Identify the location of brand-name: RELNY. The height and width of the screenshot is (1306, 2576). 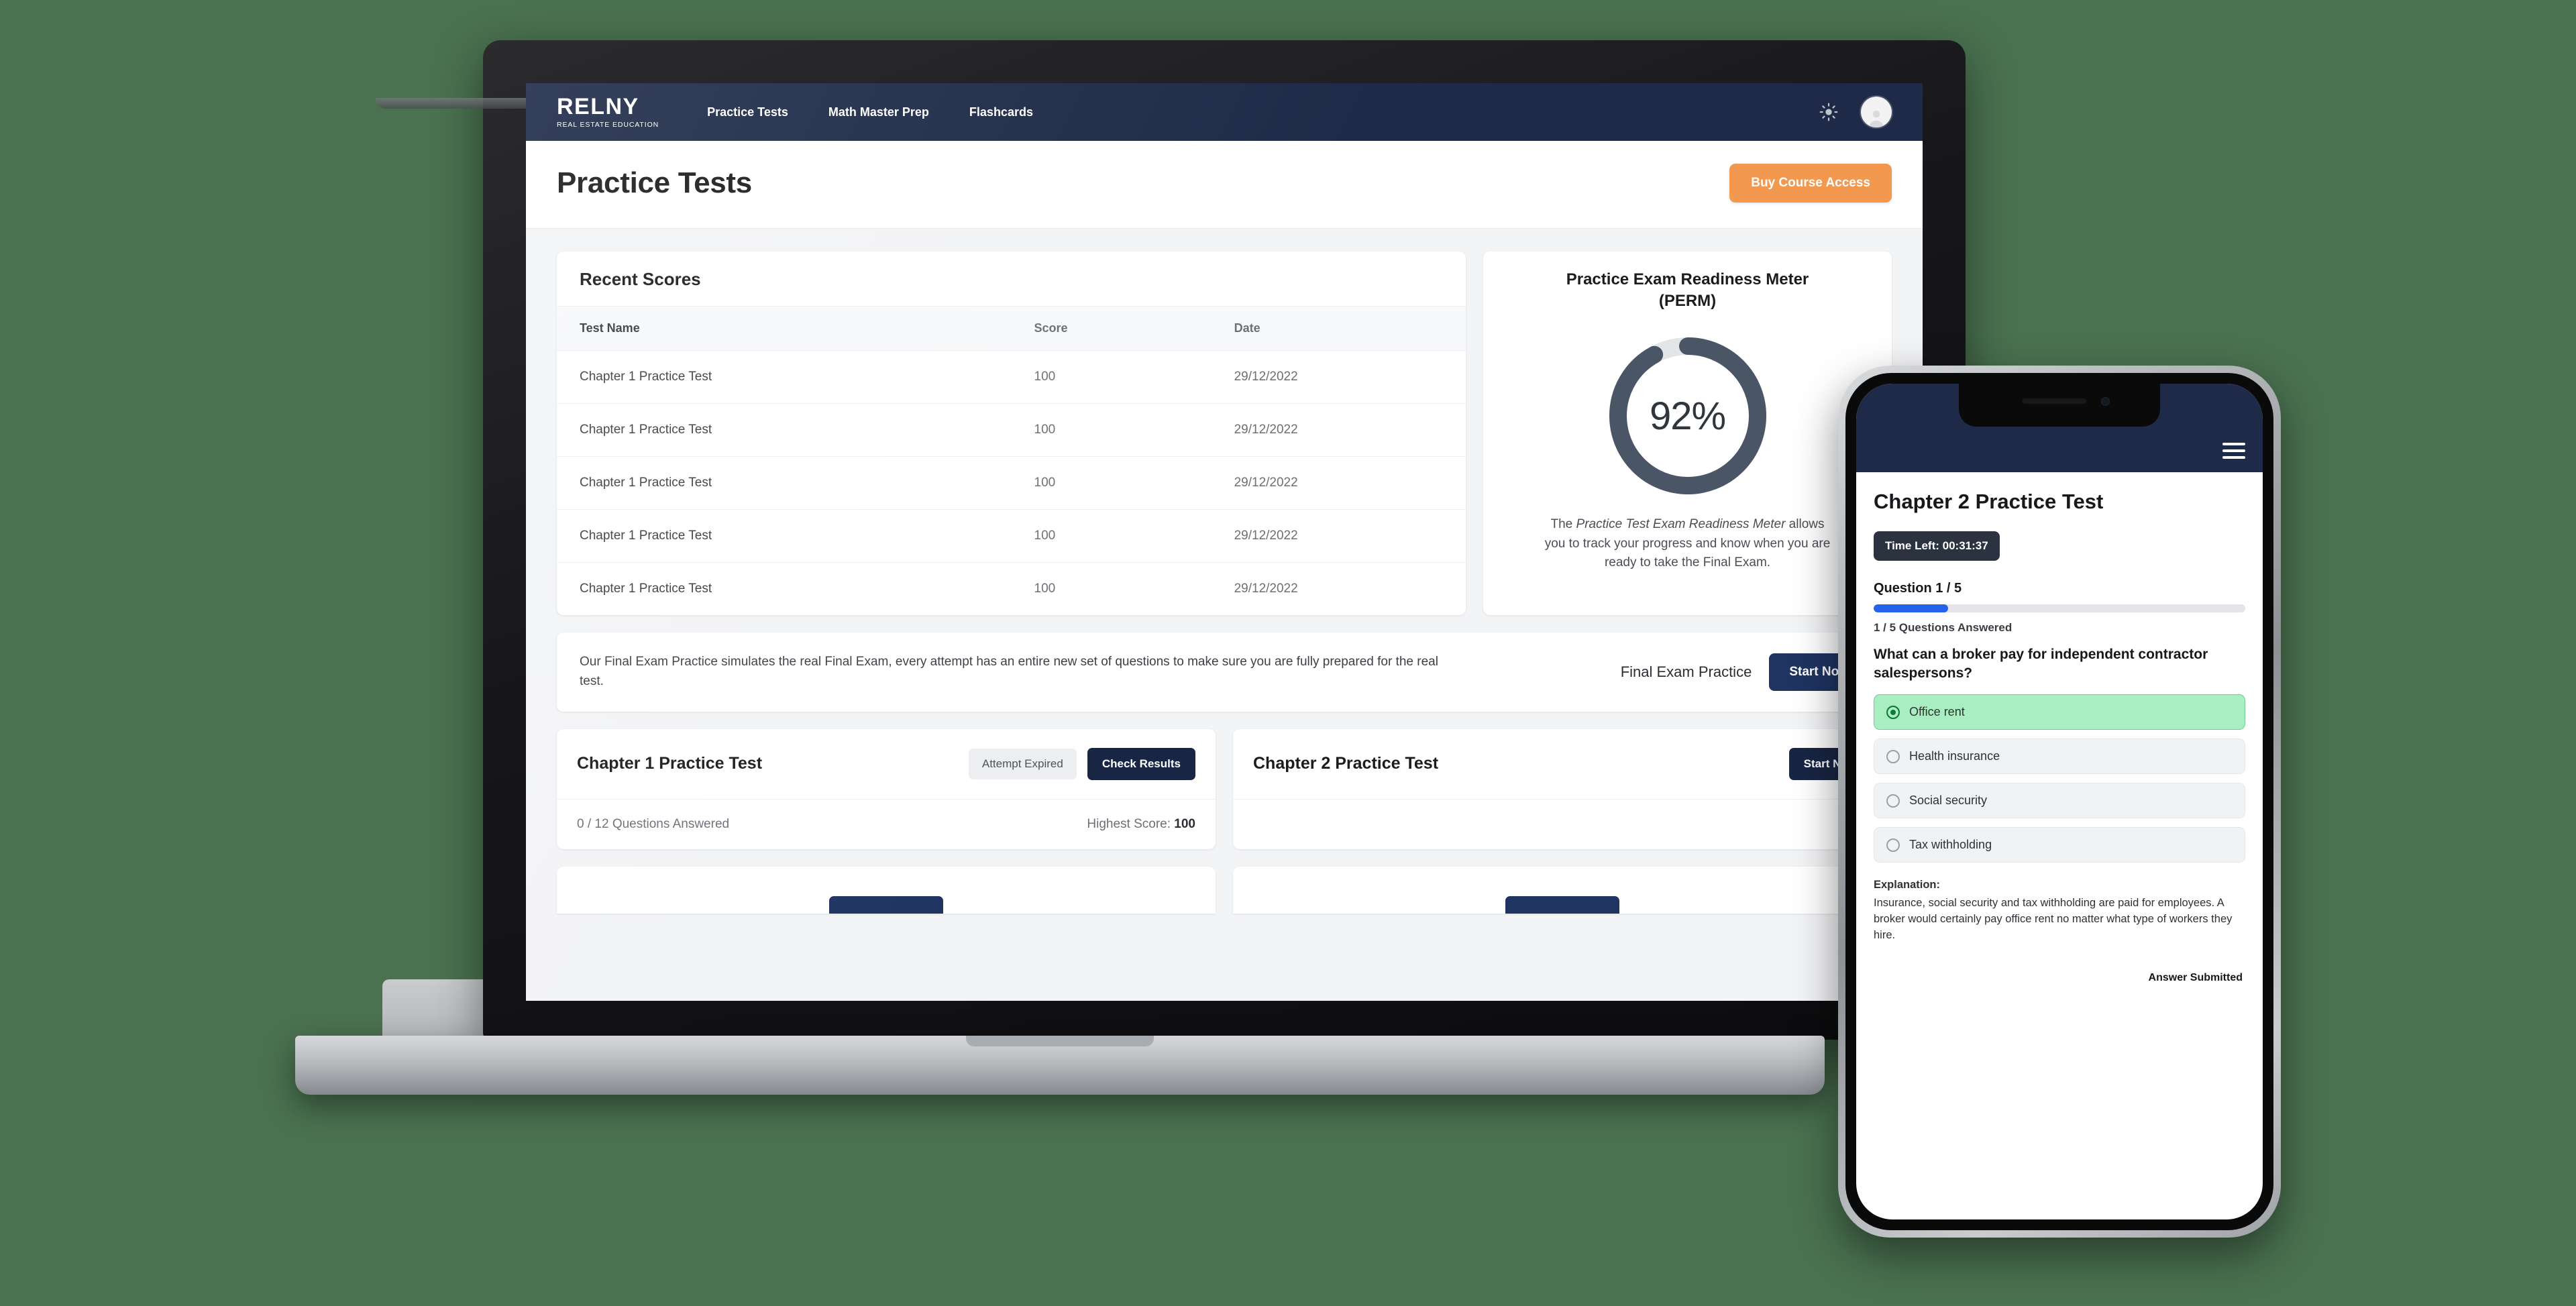
(598, 107).